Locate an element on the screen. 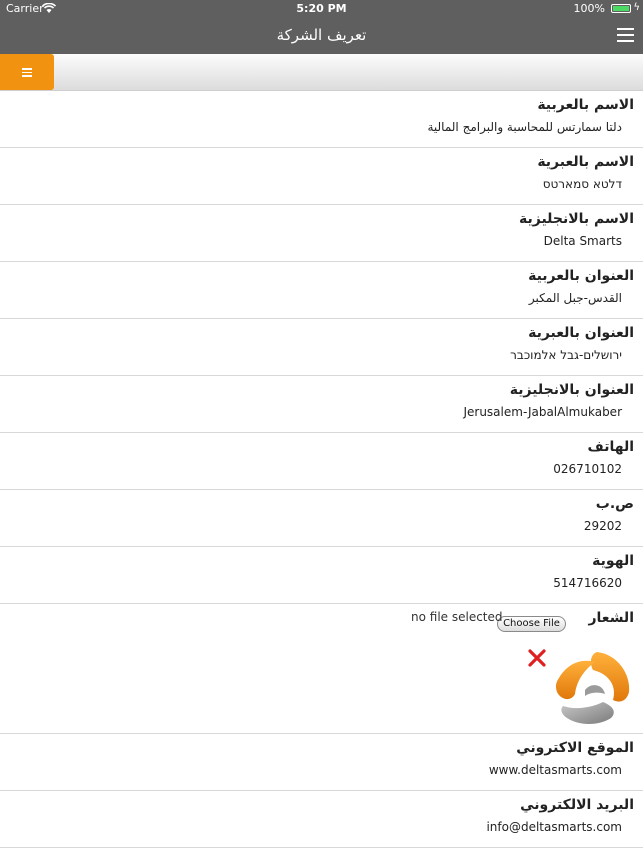  hamburger-menu-icon is located at coordinates (625, 35).